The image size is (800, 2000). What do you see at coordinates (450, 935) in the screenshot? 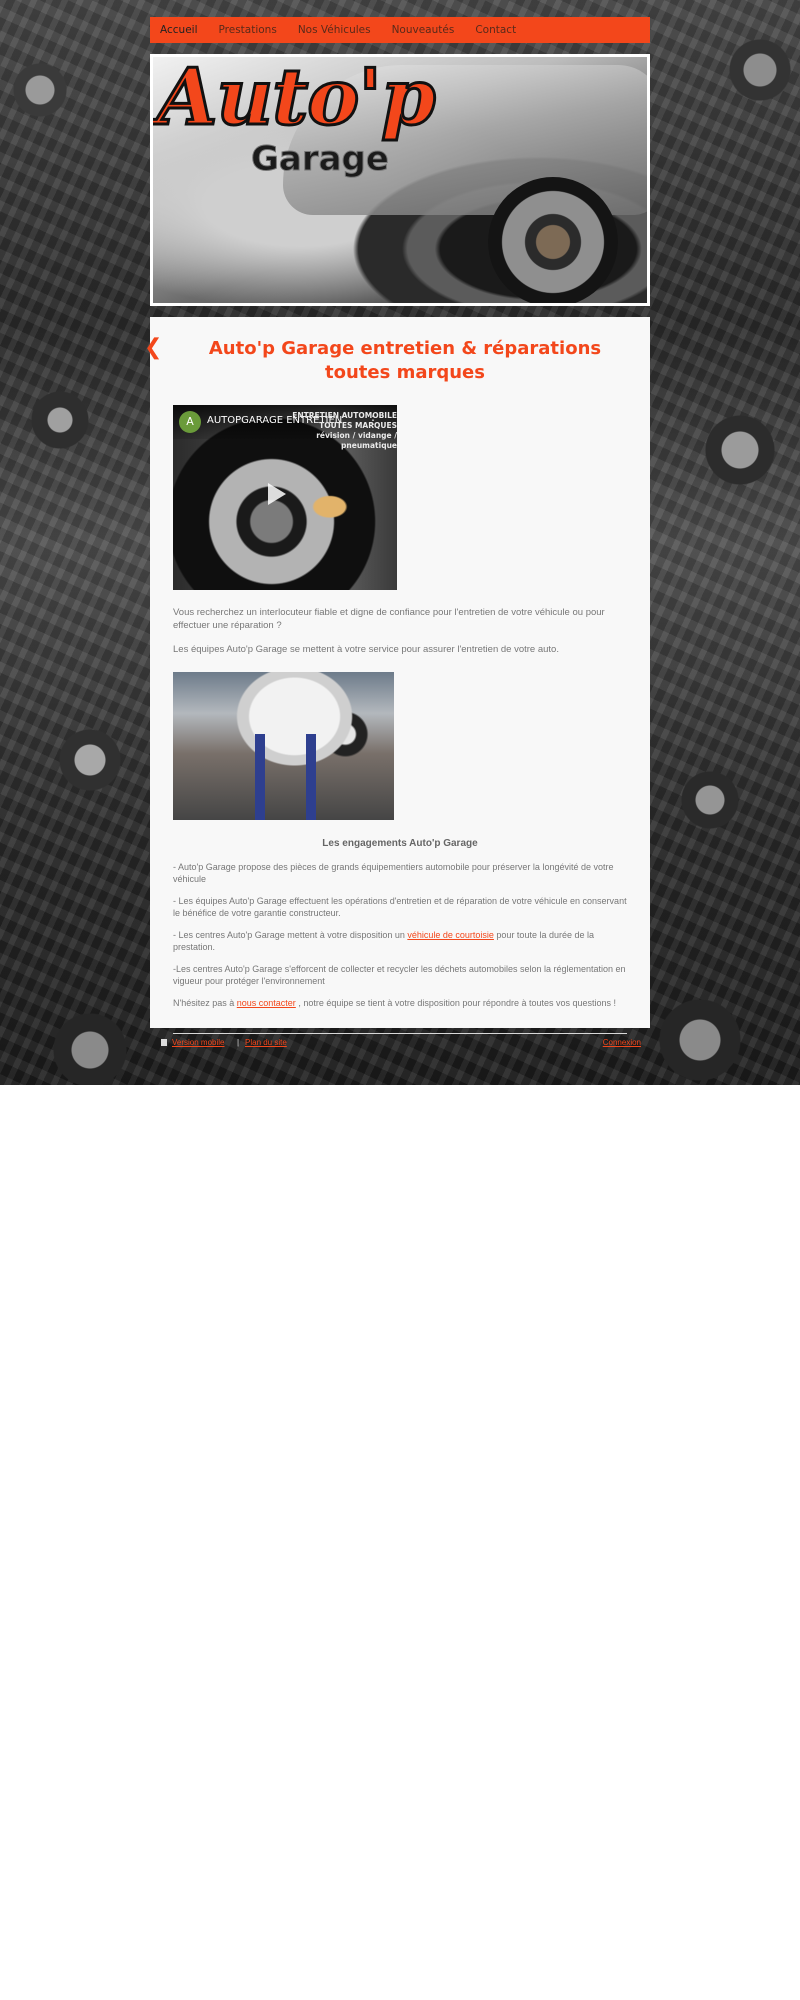
I see `courtesy-vehicle-link: véhicule de courtoisie` at bounding box center [450, 935].